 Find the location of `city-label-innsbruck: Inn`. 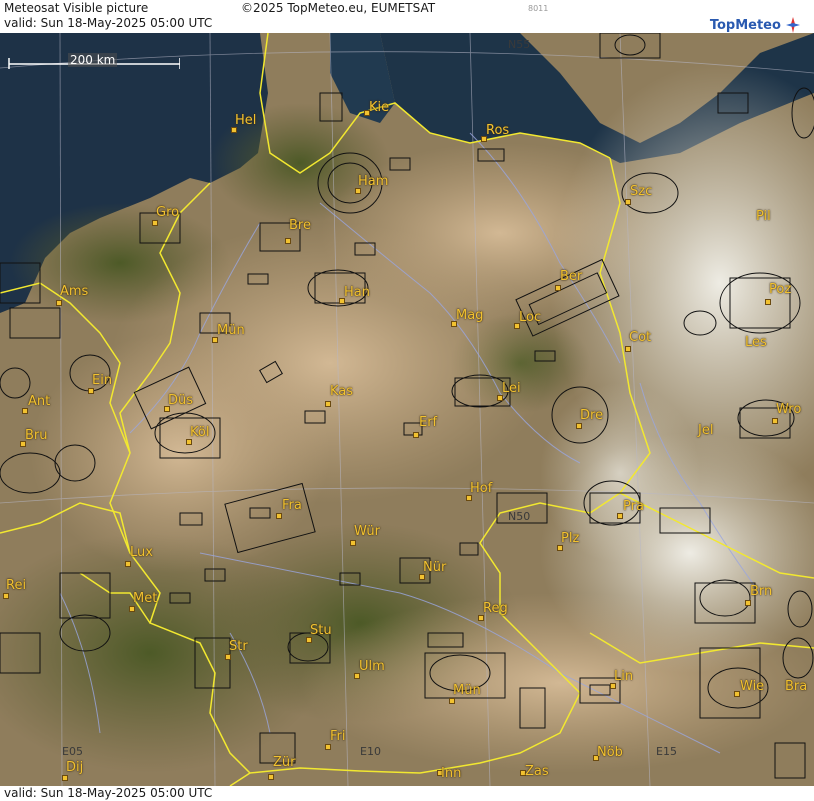

city-label-innsbruck: Inn is located at coordinates (451, 773).